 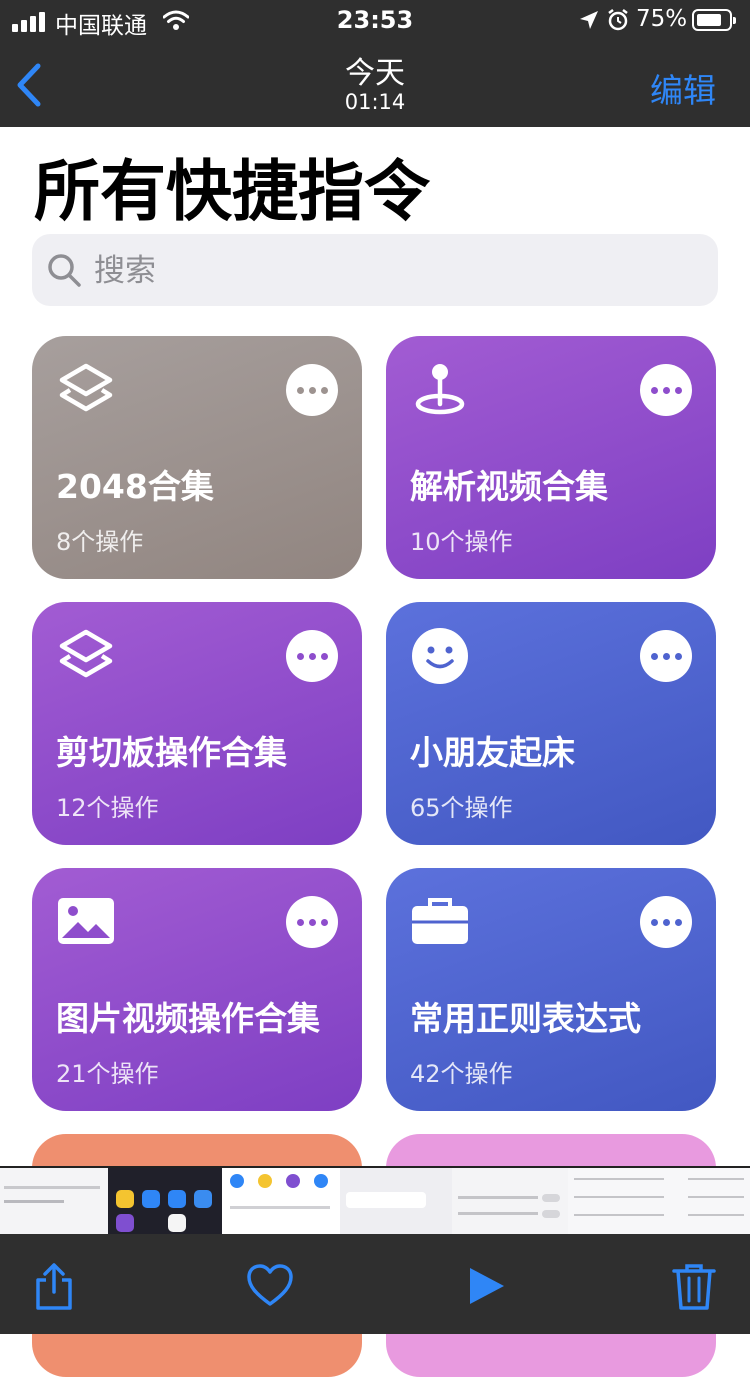 What do you see at coordinates (492, 752) in the screenshot?
I see `shortcut-name: 小朋友起床` at bounding box center [492, 752].